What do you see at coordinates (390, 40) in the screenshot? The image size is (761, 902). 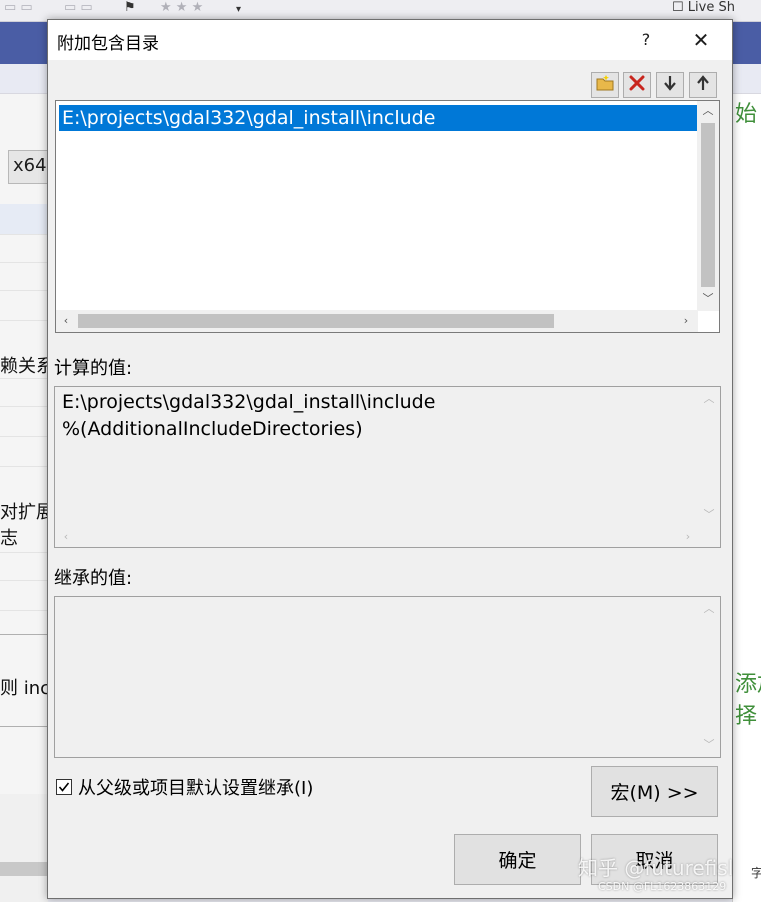 I see `dialog-titlebar: 附加包含目录 ? ✕` at bounding box center [390, 40].